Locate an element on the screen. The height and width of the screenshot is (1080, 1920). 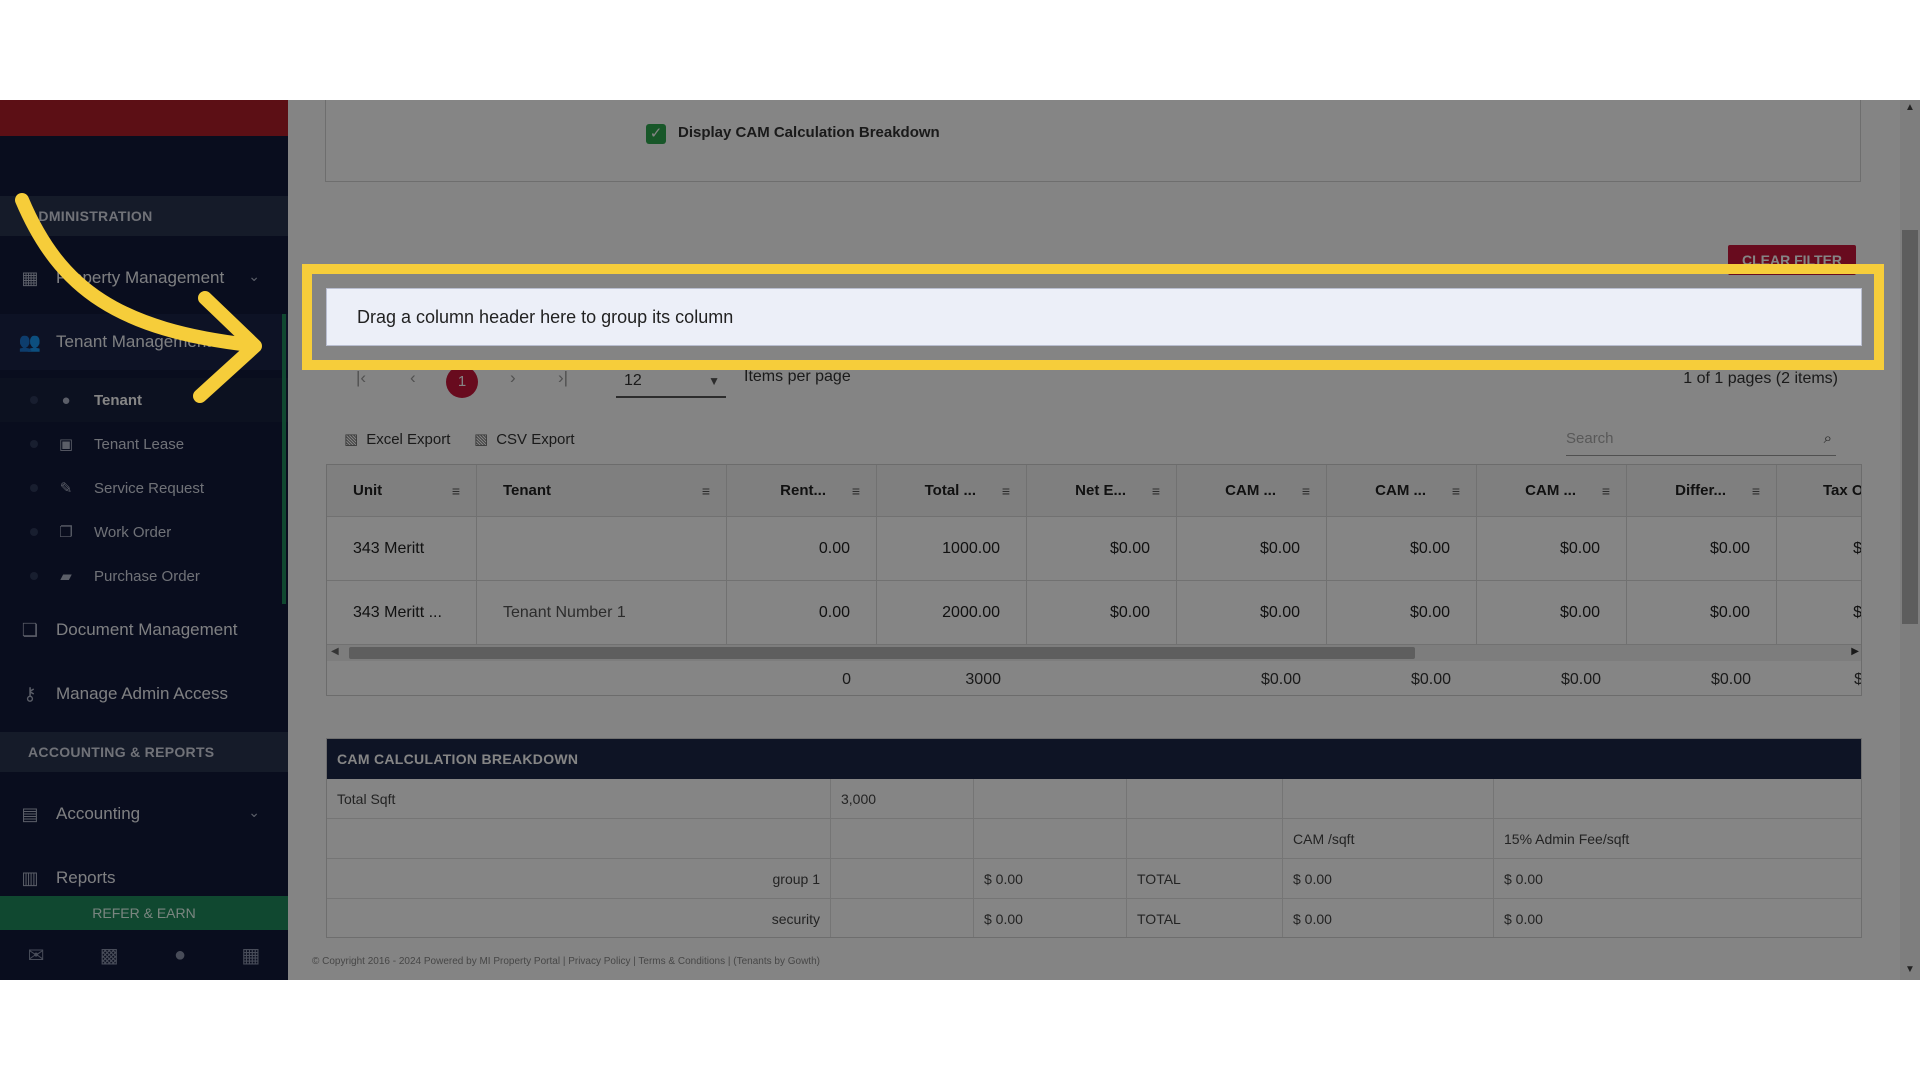
csv-export-button: ▧ CSV Export is located at coordinates (524, 439).